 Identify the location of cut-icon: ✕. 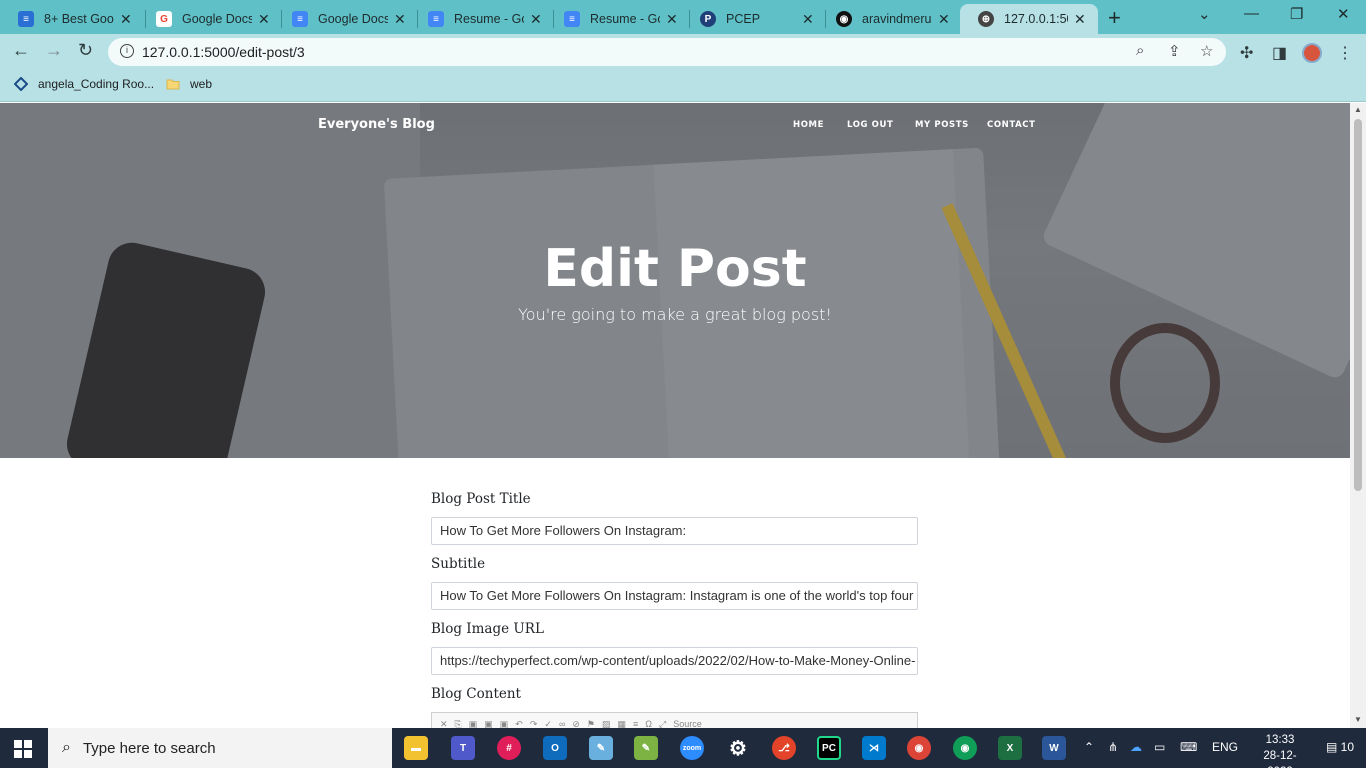
(444, 723).